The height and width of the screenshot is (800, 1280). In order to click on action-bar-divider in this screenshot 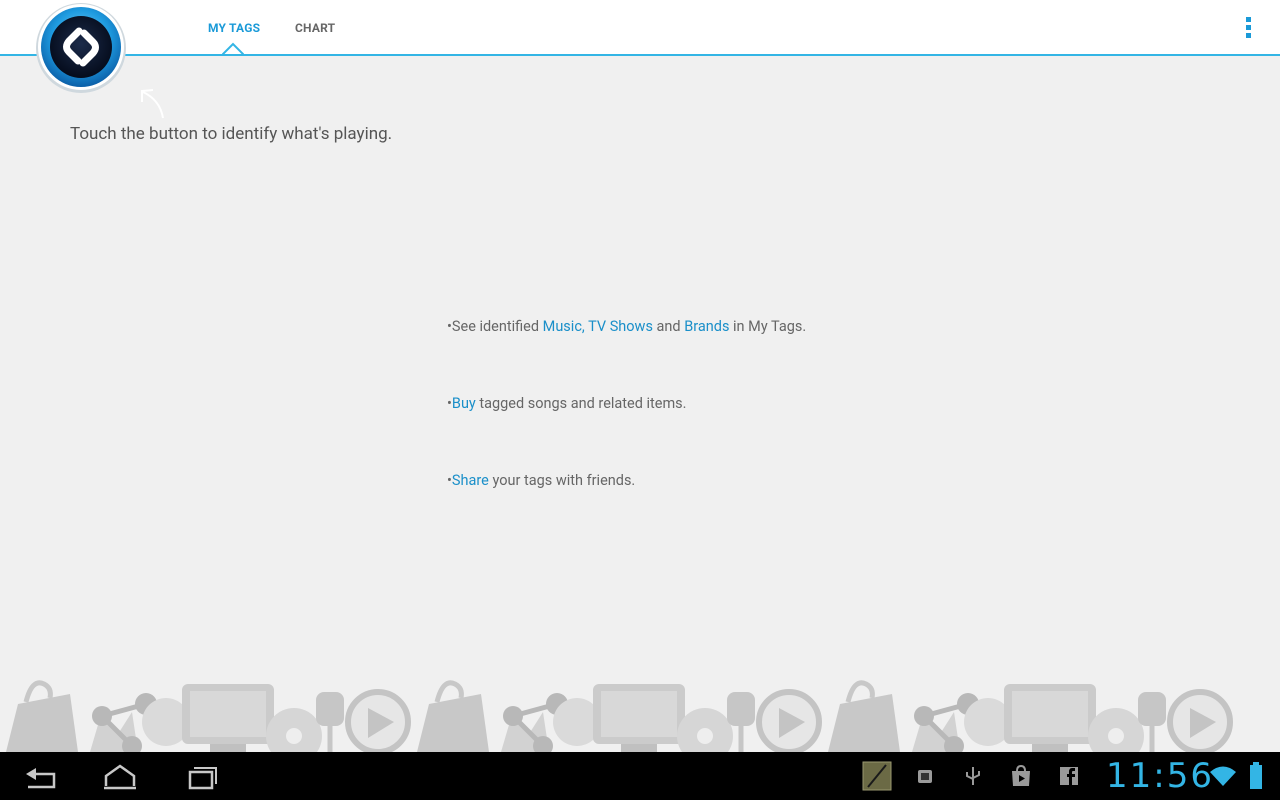, I will do `click(640, 55)`.